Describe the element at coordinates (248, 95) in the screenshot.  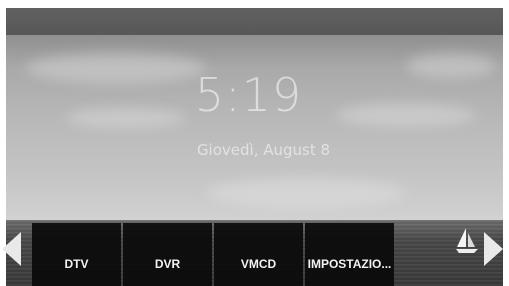
I see `clock-time: 5:19` at that location.